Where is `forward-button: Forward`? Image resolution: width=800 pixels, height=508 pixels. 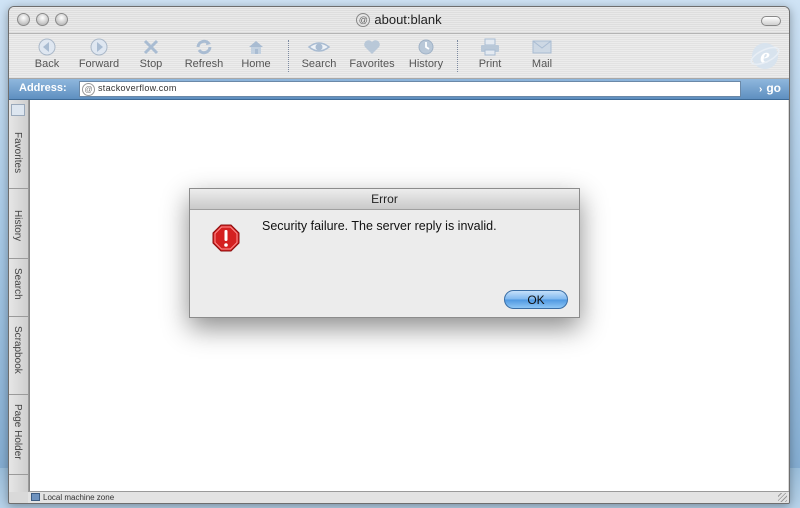
forward-button: Forward is located at coordinates (99, 53).